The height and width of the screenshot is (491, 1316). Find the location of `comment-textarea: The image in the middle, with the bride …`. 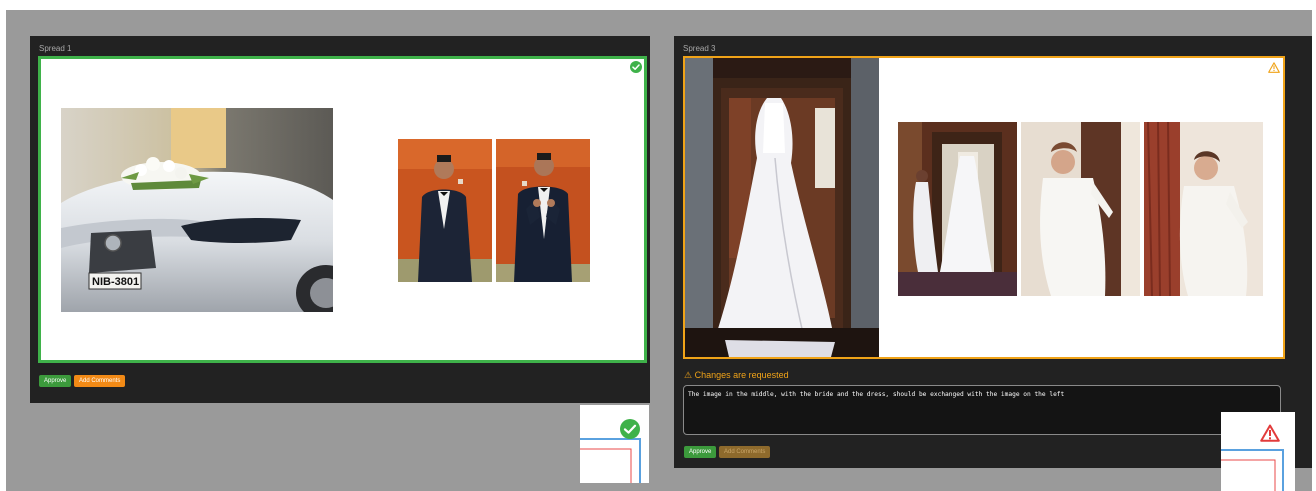

comment-textarea: The image in the middle, with the bride … is located at coordinates (982, 410).